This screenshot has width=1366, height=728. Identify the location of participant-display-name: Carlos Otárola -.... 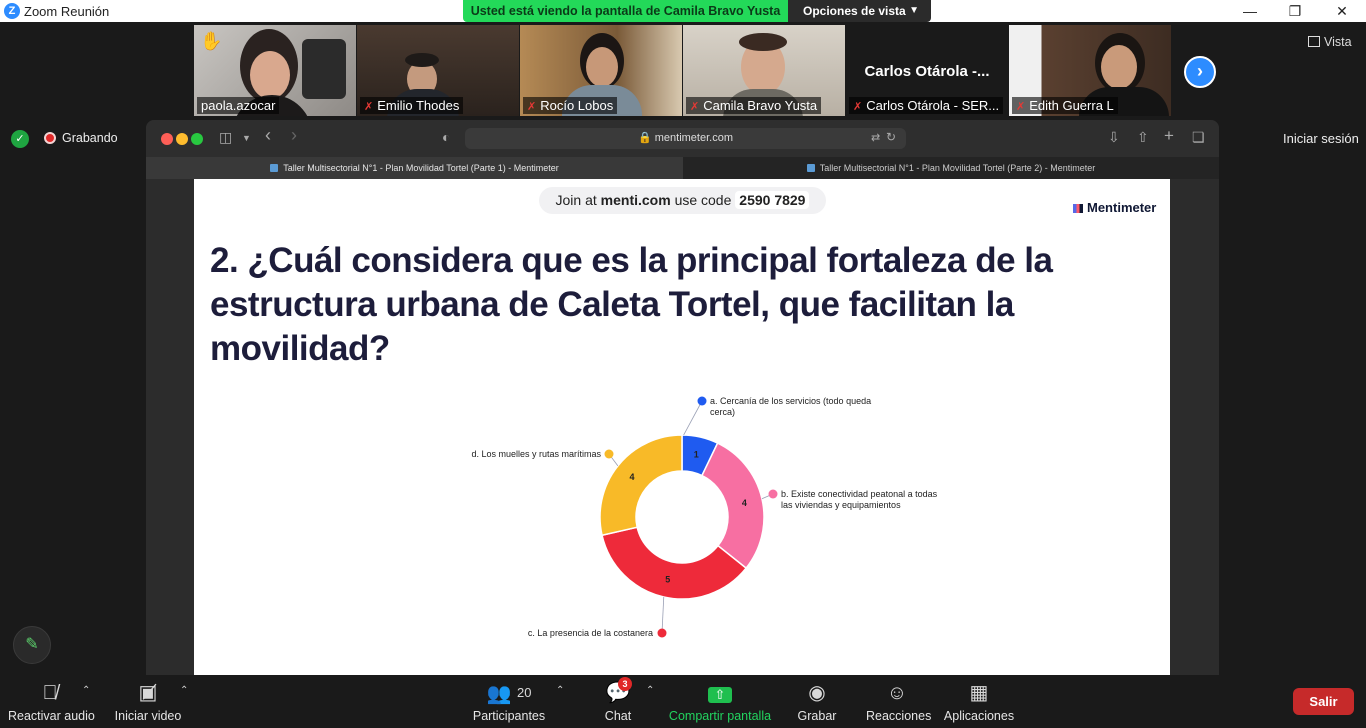
(927, 71).